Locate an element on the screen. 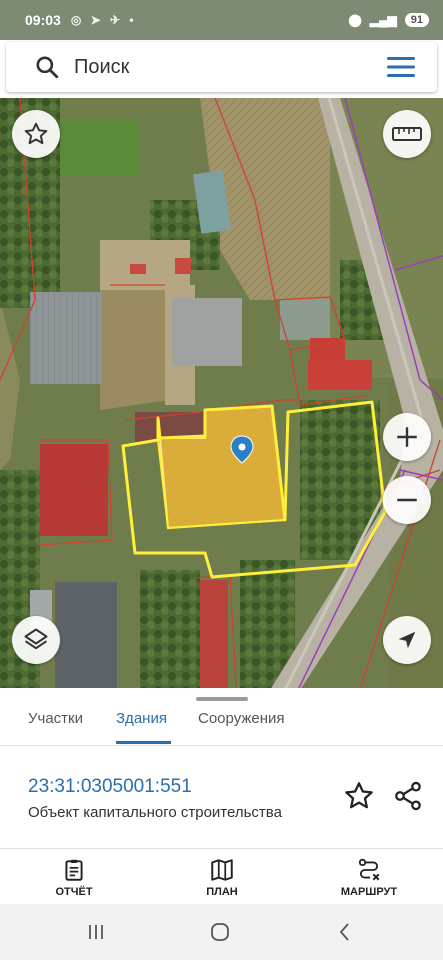 This screenshot has width=443, height=960. layers-icon is located at coordinates (36, 639).